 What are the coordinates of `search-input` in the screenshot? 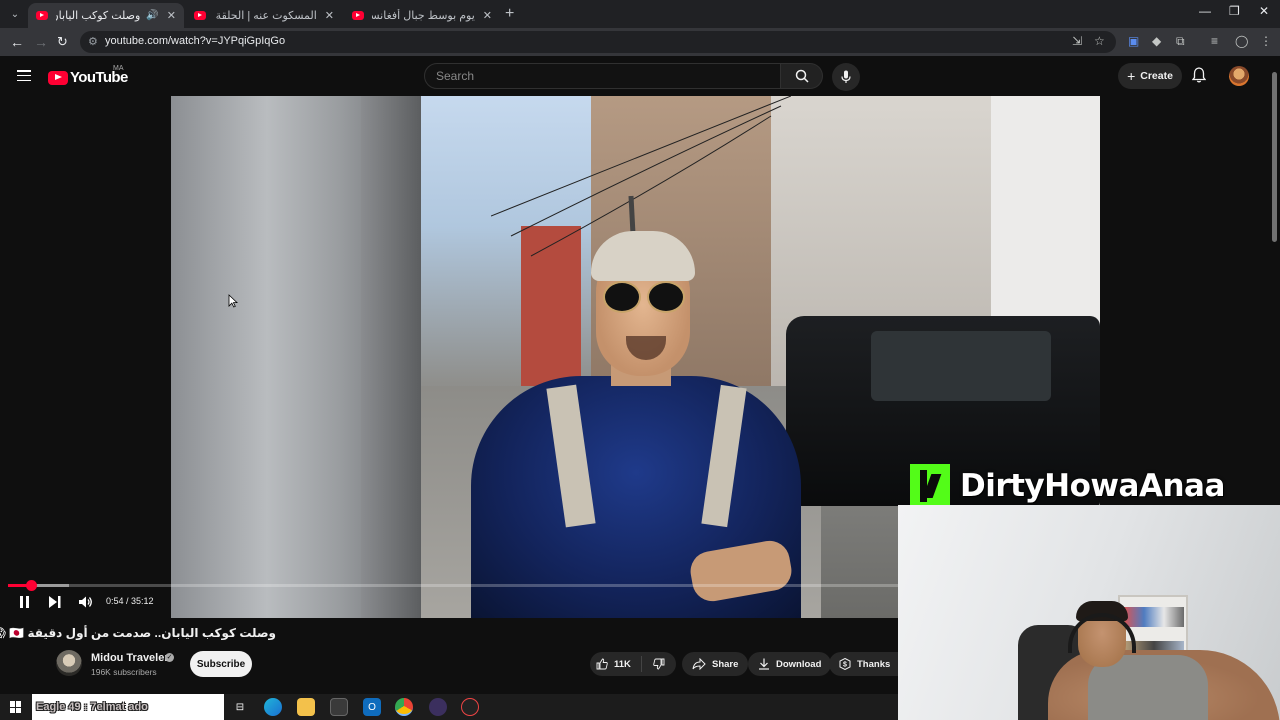 It's located at (602, 76).